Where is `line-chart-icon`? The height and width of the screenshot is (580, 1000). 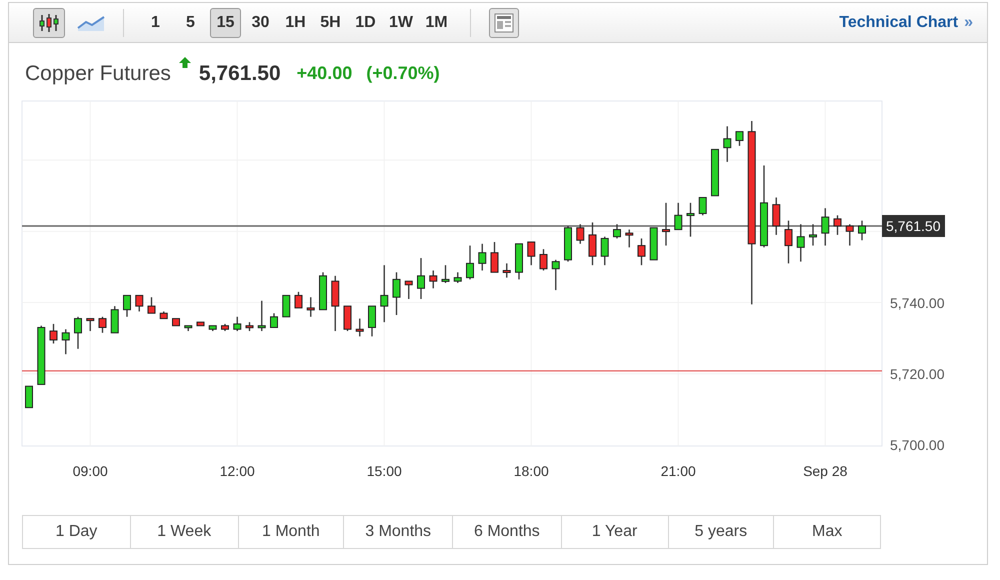
line-chart-icon is located at coordinates (91, 23).